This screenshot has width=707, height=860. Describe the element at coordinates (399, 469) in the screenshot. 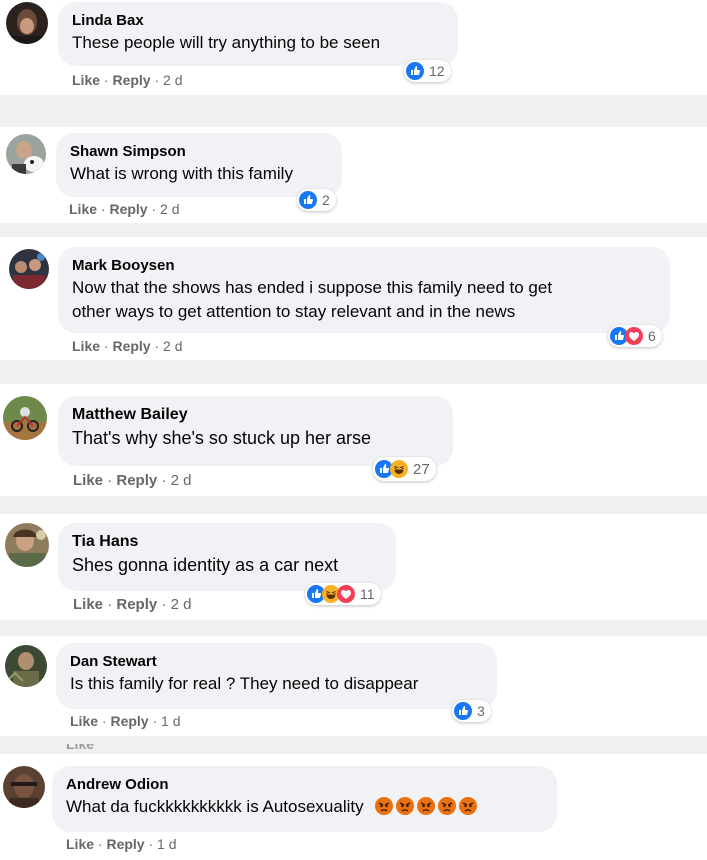

I see `haha-reaction-icon` at that location.